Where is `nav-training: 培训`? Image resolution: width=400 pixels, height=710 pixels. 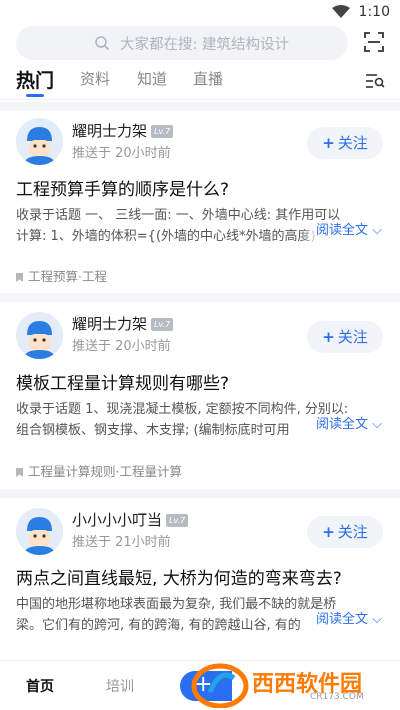 nav-training: 培训 is located at coordinates (120, 686).